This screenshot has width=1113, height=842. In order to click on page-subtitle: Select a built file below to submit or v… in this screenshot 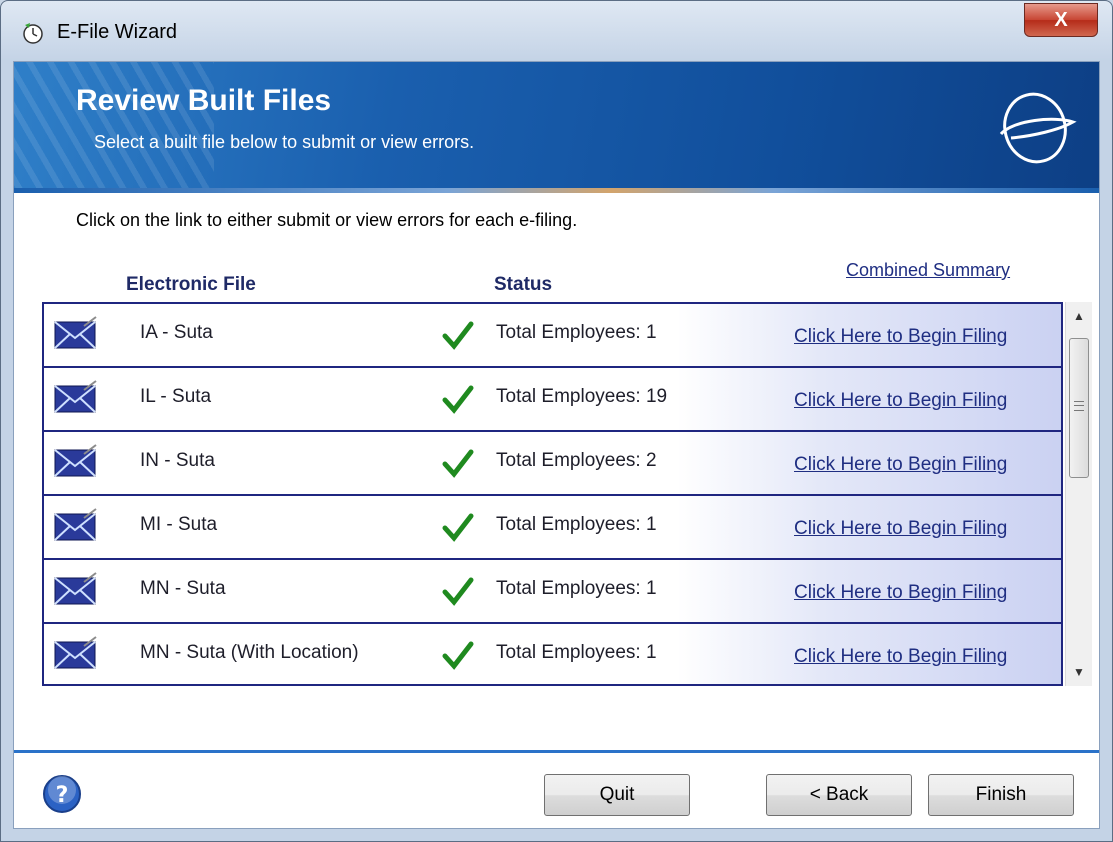, I will do `click(284, 142)`.